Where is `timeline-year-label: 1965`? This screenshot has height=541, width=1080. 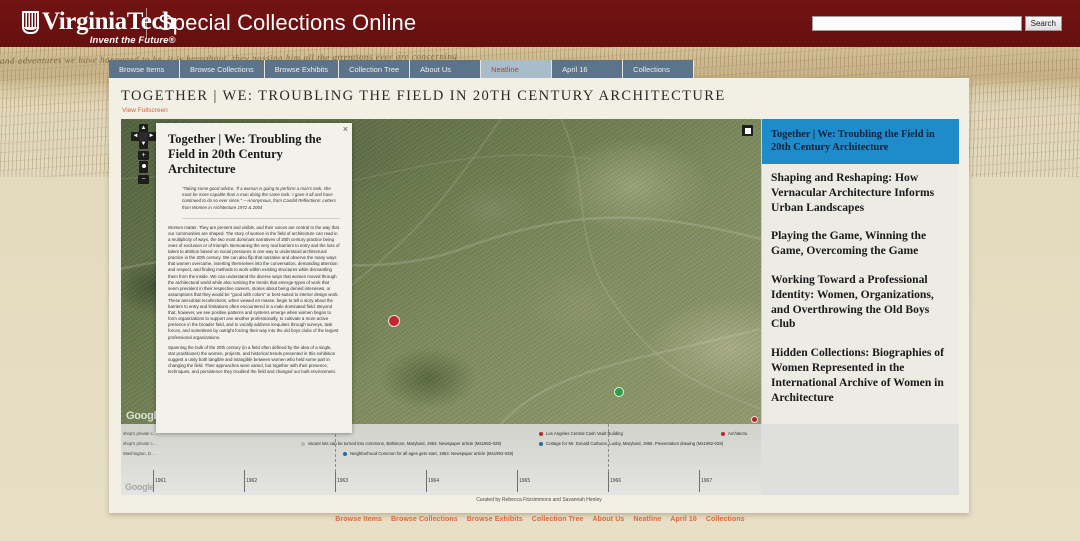 timeline-year-label: 1965 is located at coordinates (525, 481).